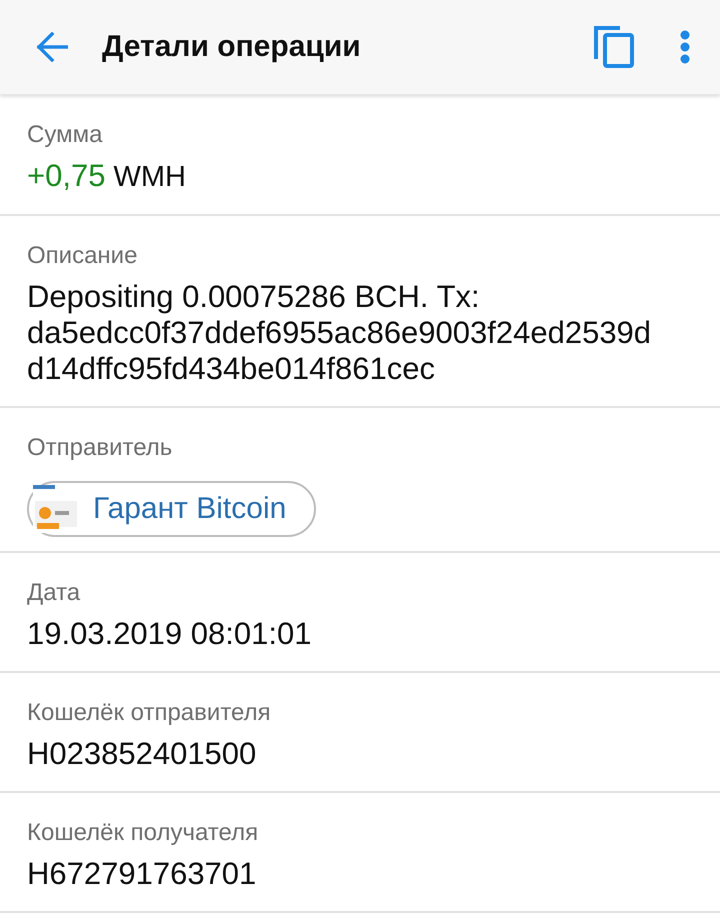 The image size is (720, 920). What do you see at coordinates (171, 509) in the screenshot?
I see `sender-chip: Гарант Bitcoin` at bounding box center [171, 509].